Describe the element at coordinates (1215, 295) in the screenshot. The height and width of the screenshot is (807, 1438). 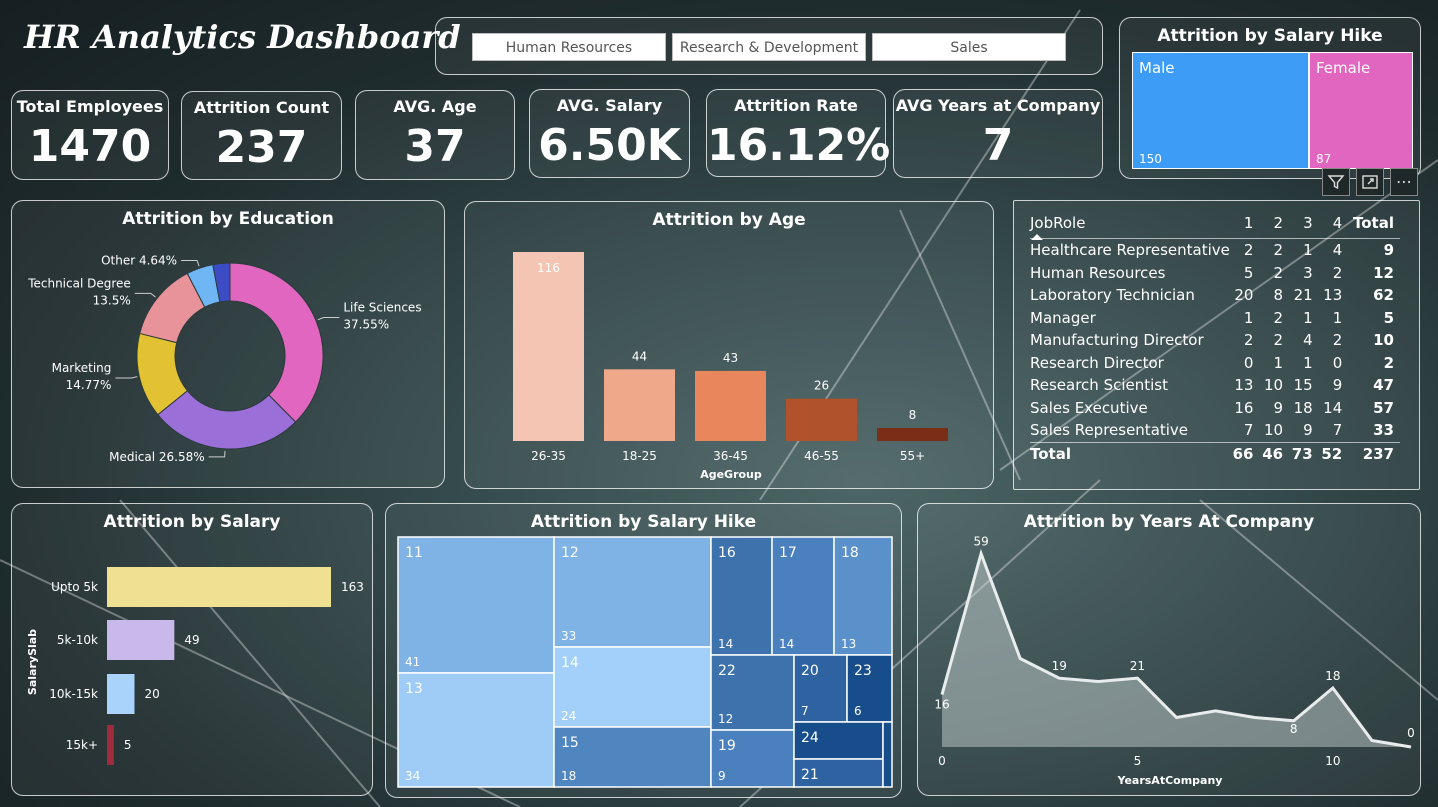
I see `table-row: Laboratory Technician 20 8 21 13 62` at that location.